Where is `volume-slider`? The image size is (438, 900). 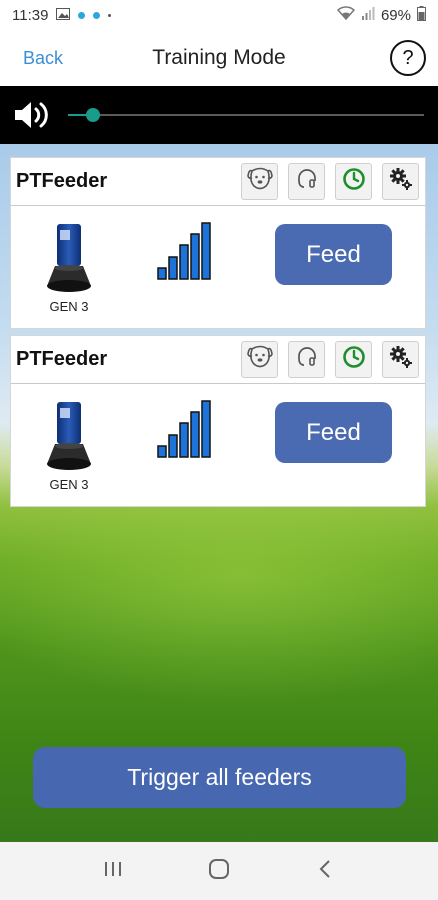 volume-slider is located at coordinates (246, 115).